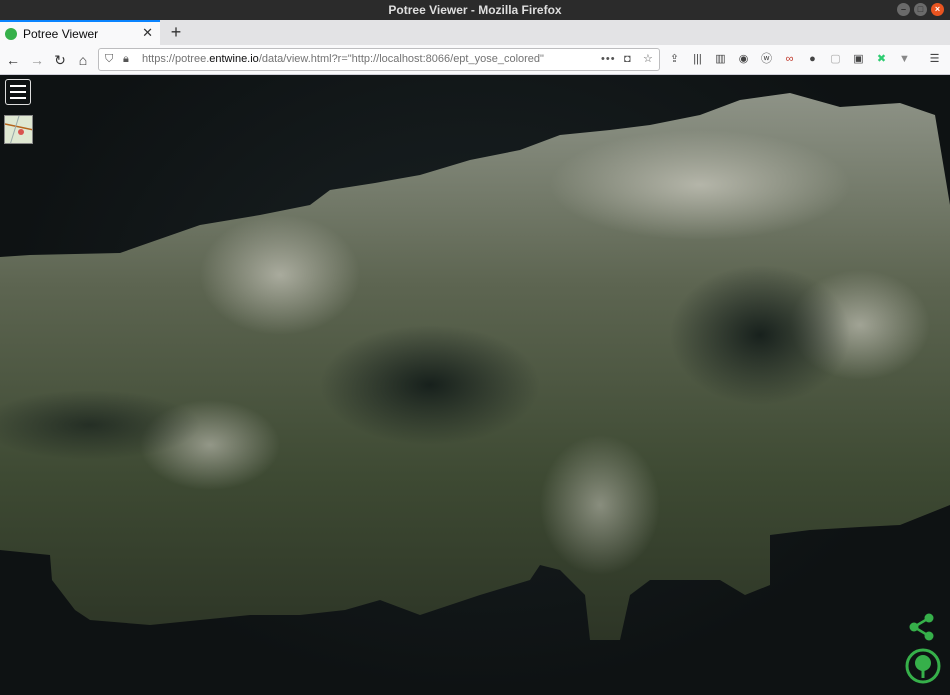  I want to click on close-tab-icon: ✕, so click(147, 33).